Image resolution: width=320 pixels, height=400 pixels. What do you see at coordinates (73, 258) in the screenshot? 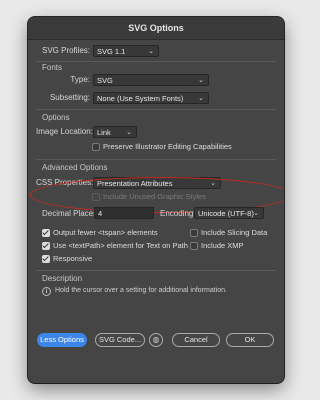
I see `responsive-label: Responsive` at bounding box center [73, 258].